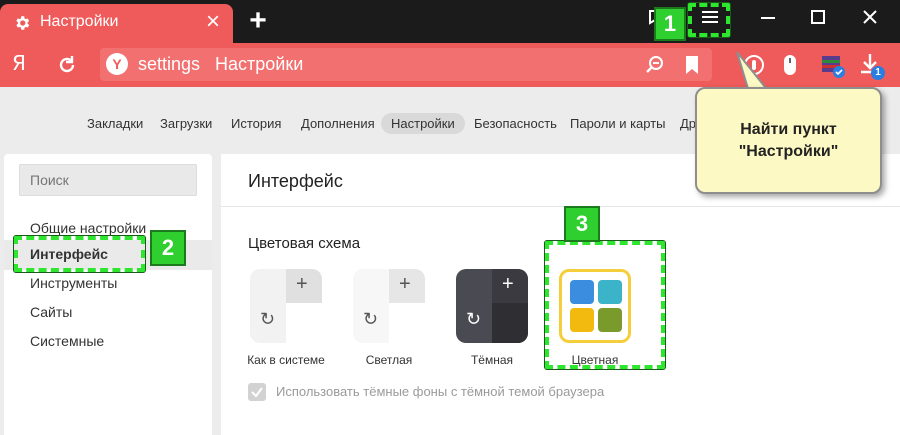 This screenshot has width=900, height=435. What do you see at coordinates (117, 64) in the screenshot?
I see `site-icon: Y` at bounding box center [117, 64].